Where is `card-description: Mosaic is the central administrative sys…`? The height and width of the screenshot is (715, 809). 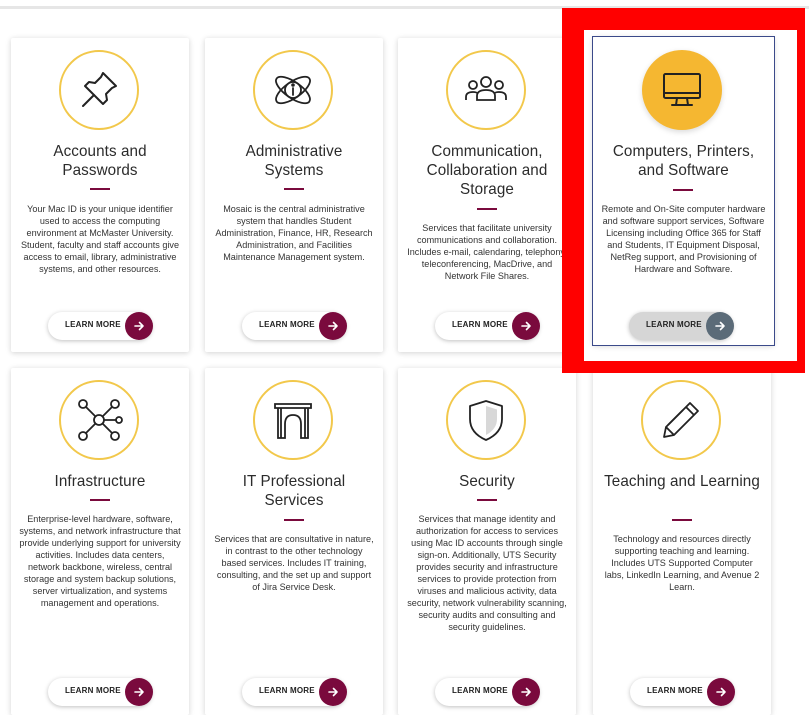 card-description: Mosaic is the central administrative sys… is located at coordinates (294, 233).